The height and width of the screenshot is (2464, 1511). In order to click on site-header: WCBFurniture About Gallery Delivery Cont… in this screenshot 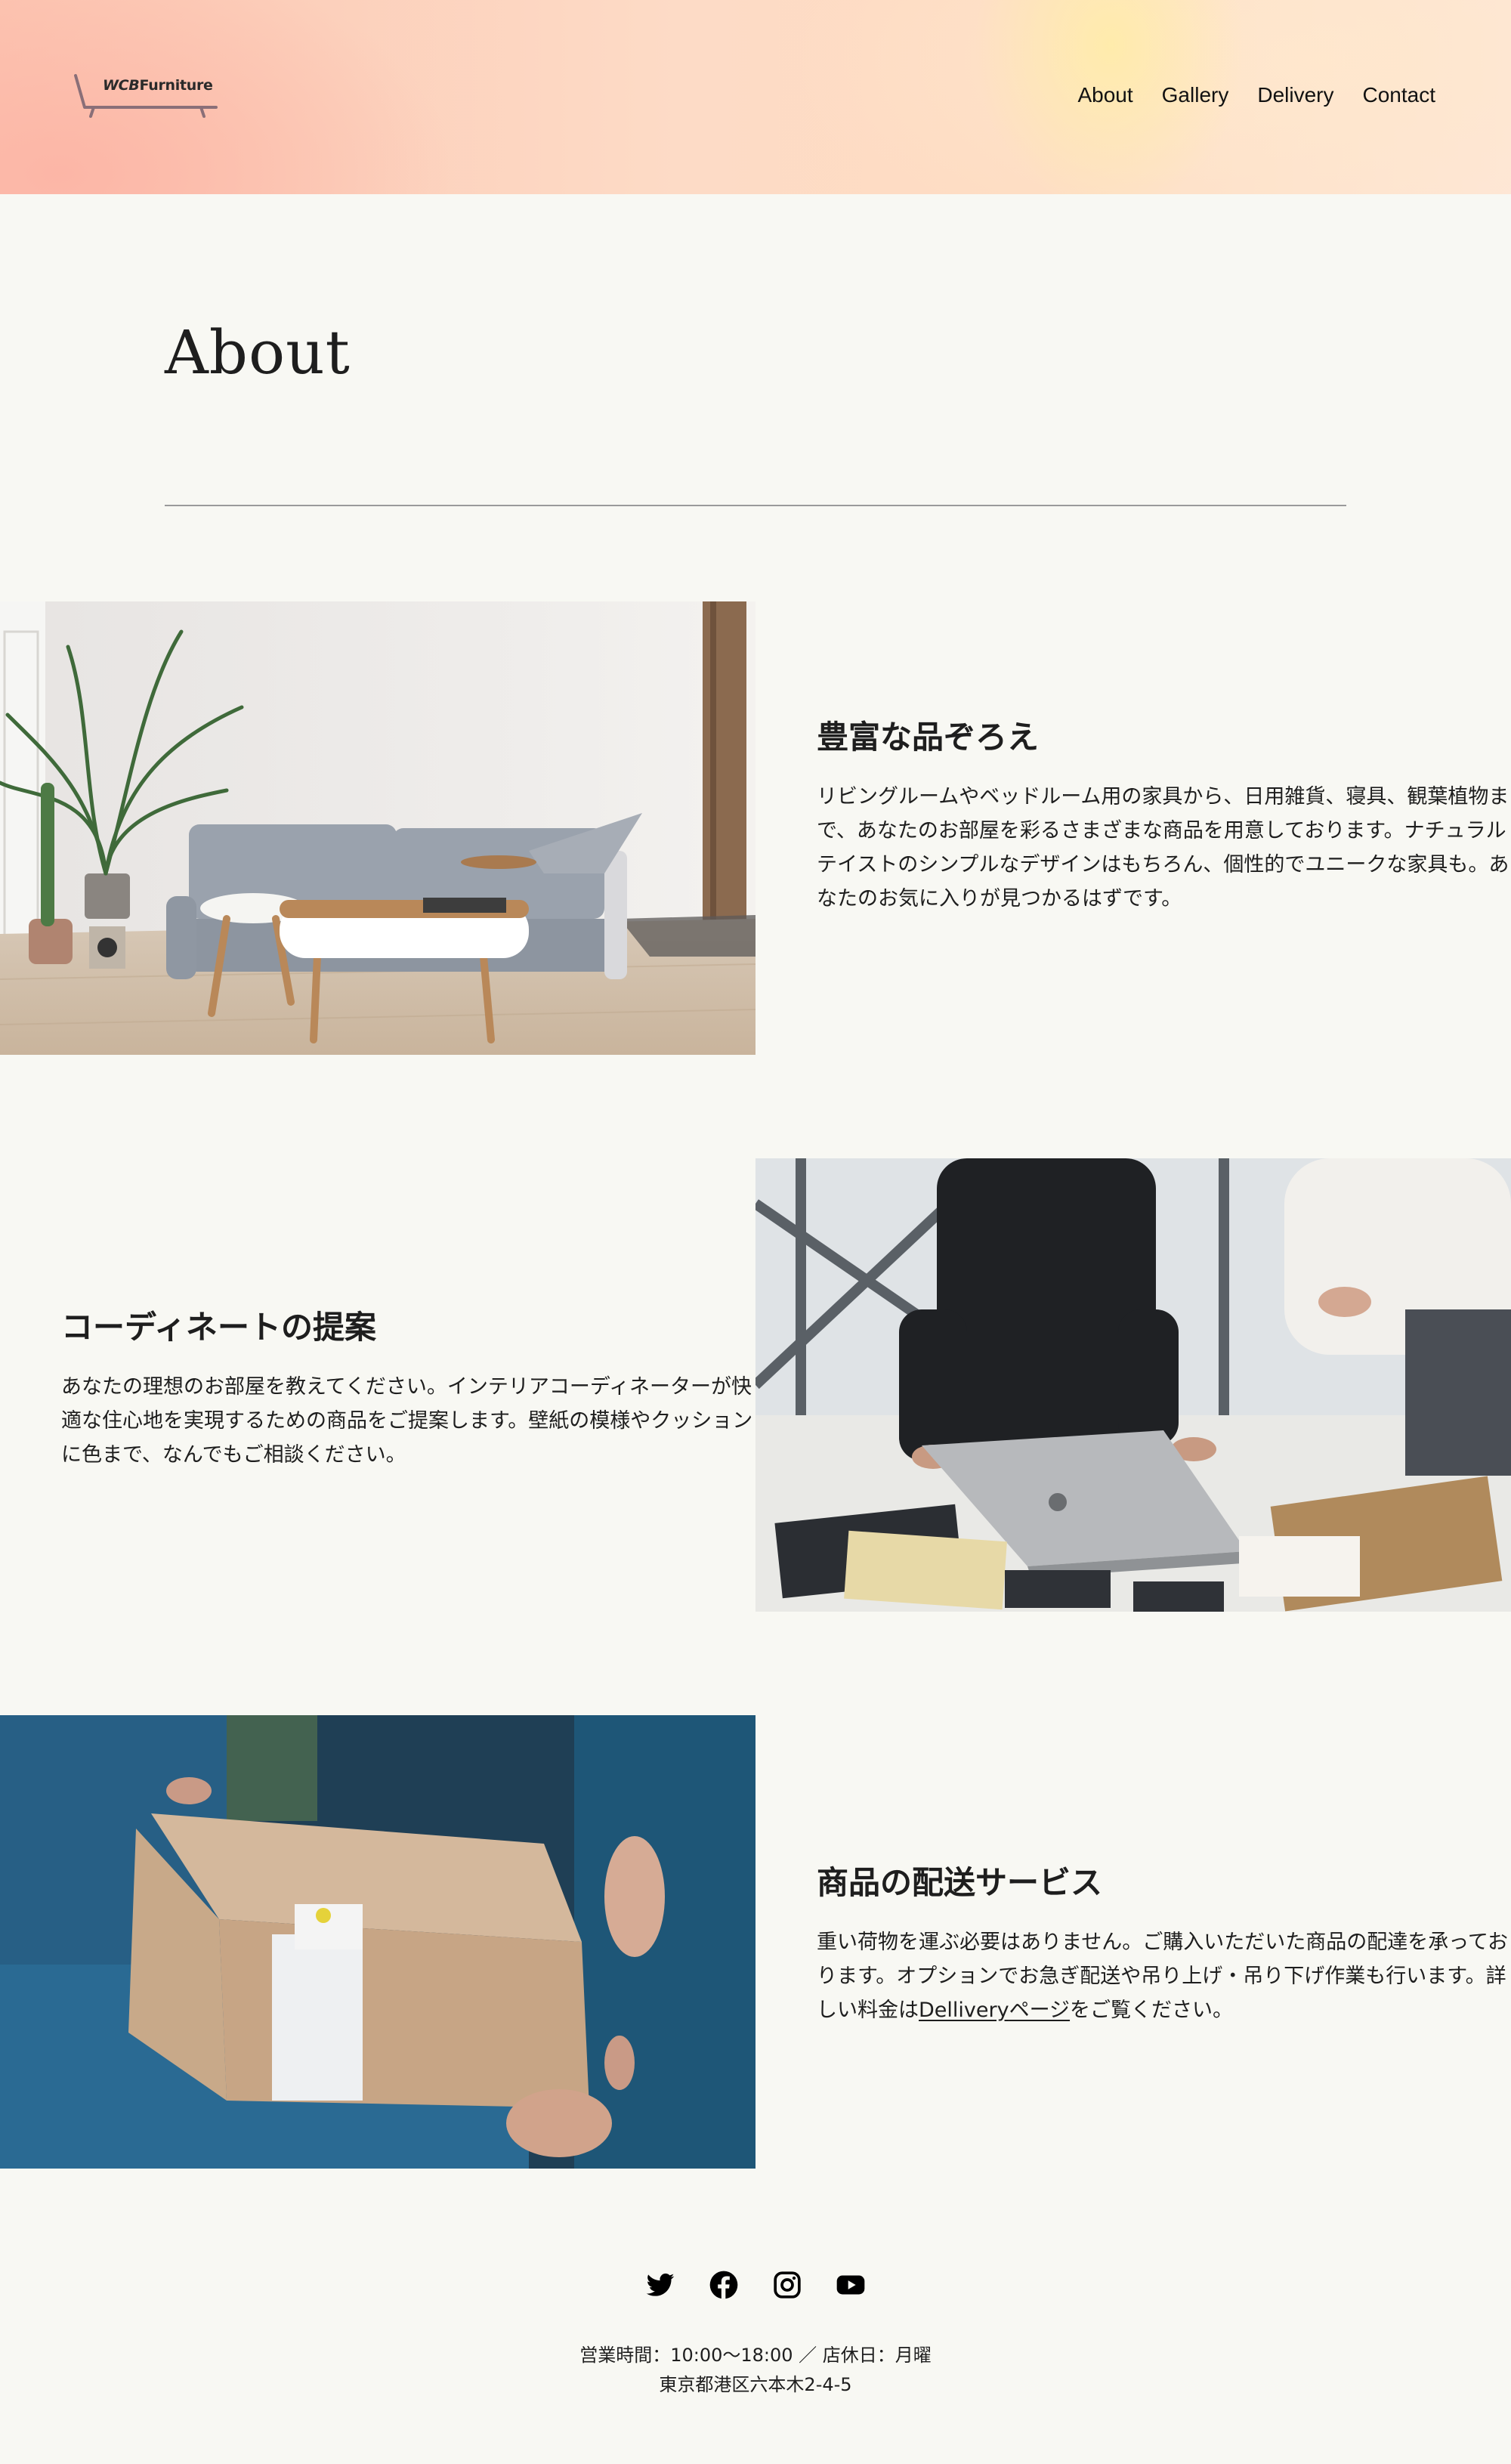, I will do `click(755, 97)`.